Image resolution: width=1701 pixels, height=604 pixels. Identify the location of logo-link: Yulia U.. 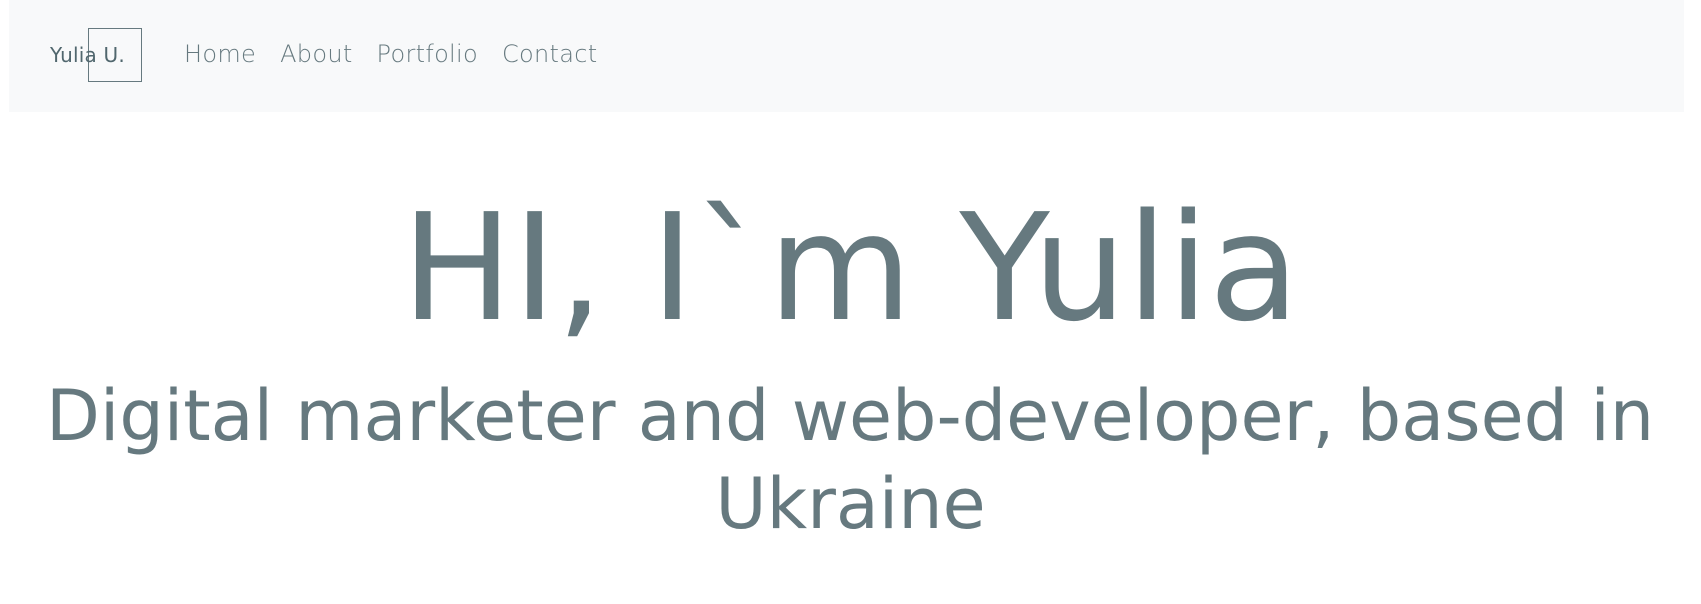
(87, 55).